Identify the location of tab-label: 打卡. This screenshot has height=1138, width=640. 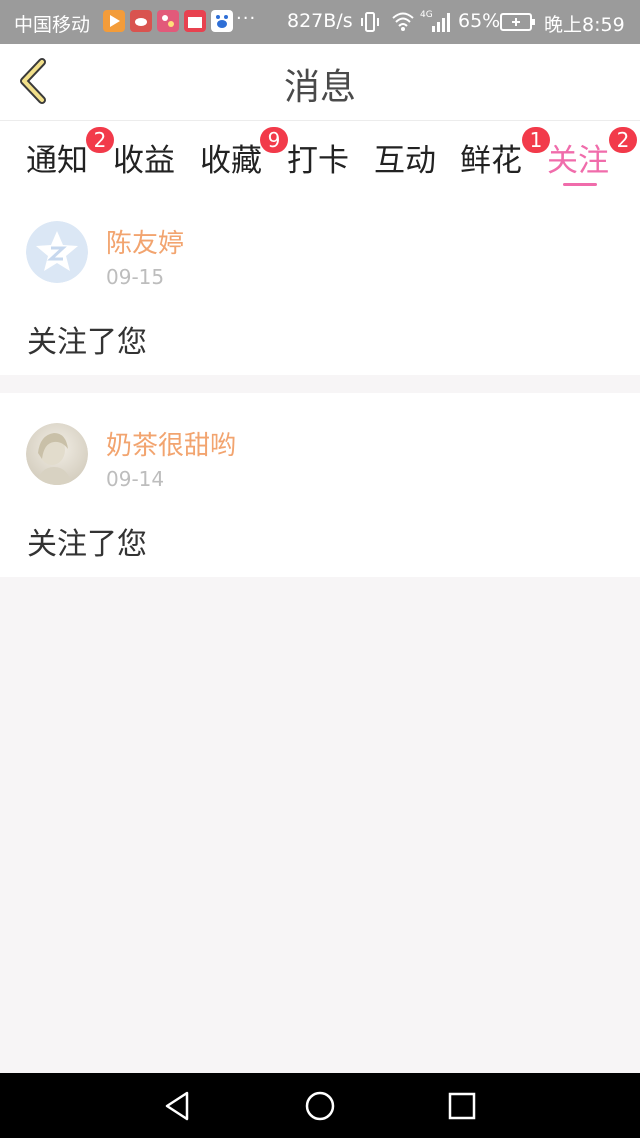
(318, 161).